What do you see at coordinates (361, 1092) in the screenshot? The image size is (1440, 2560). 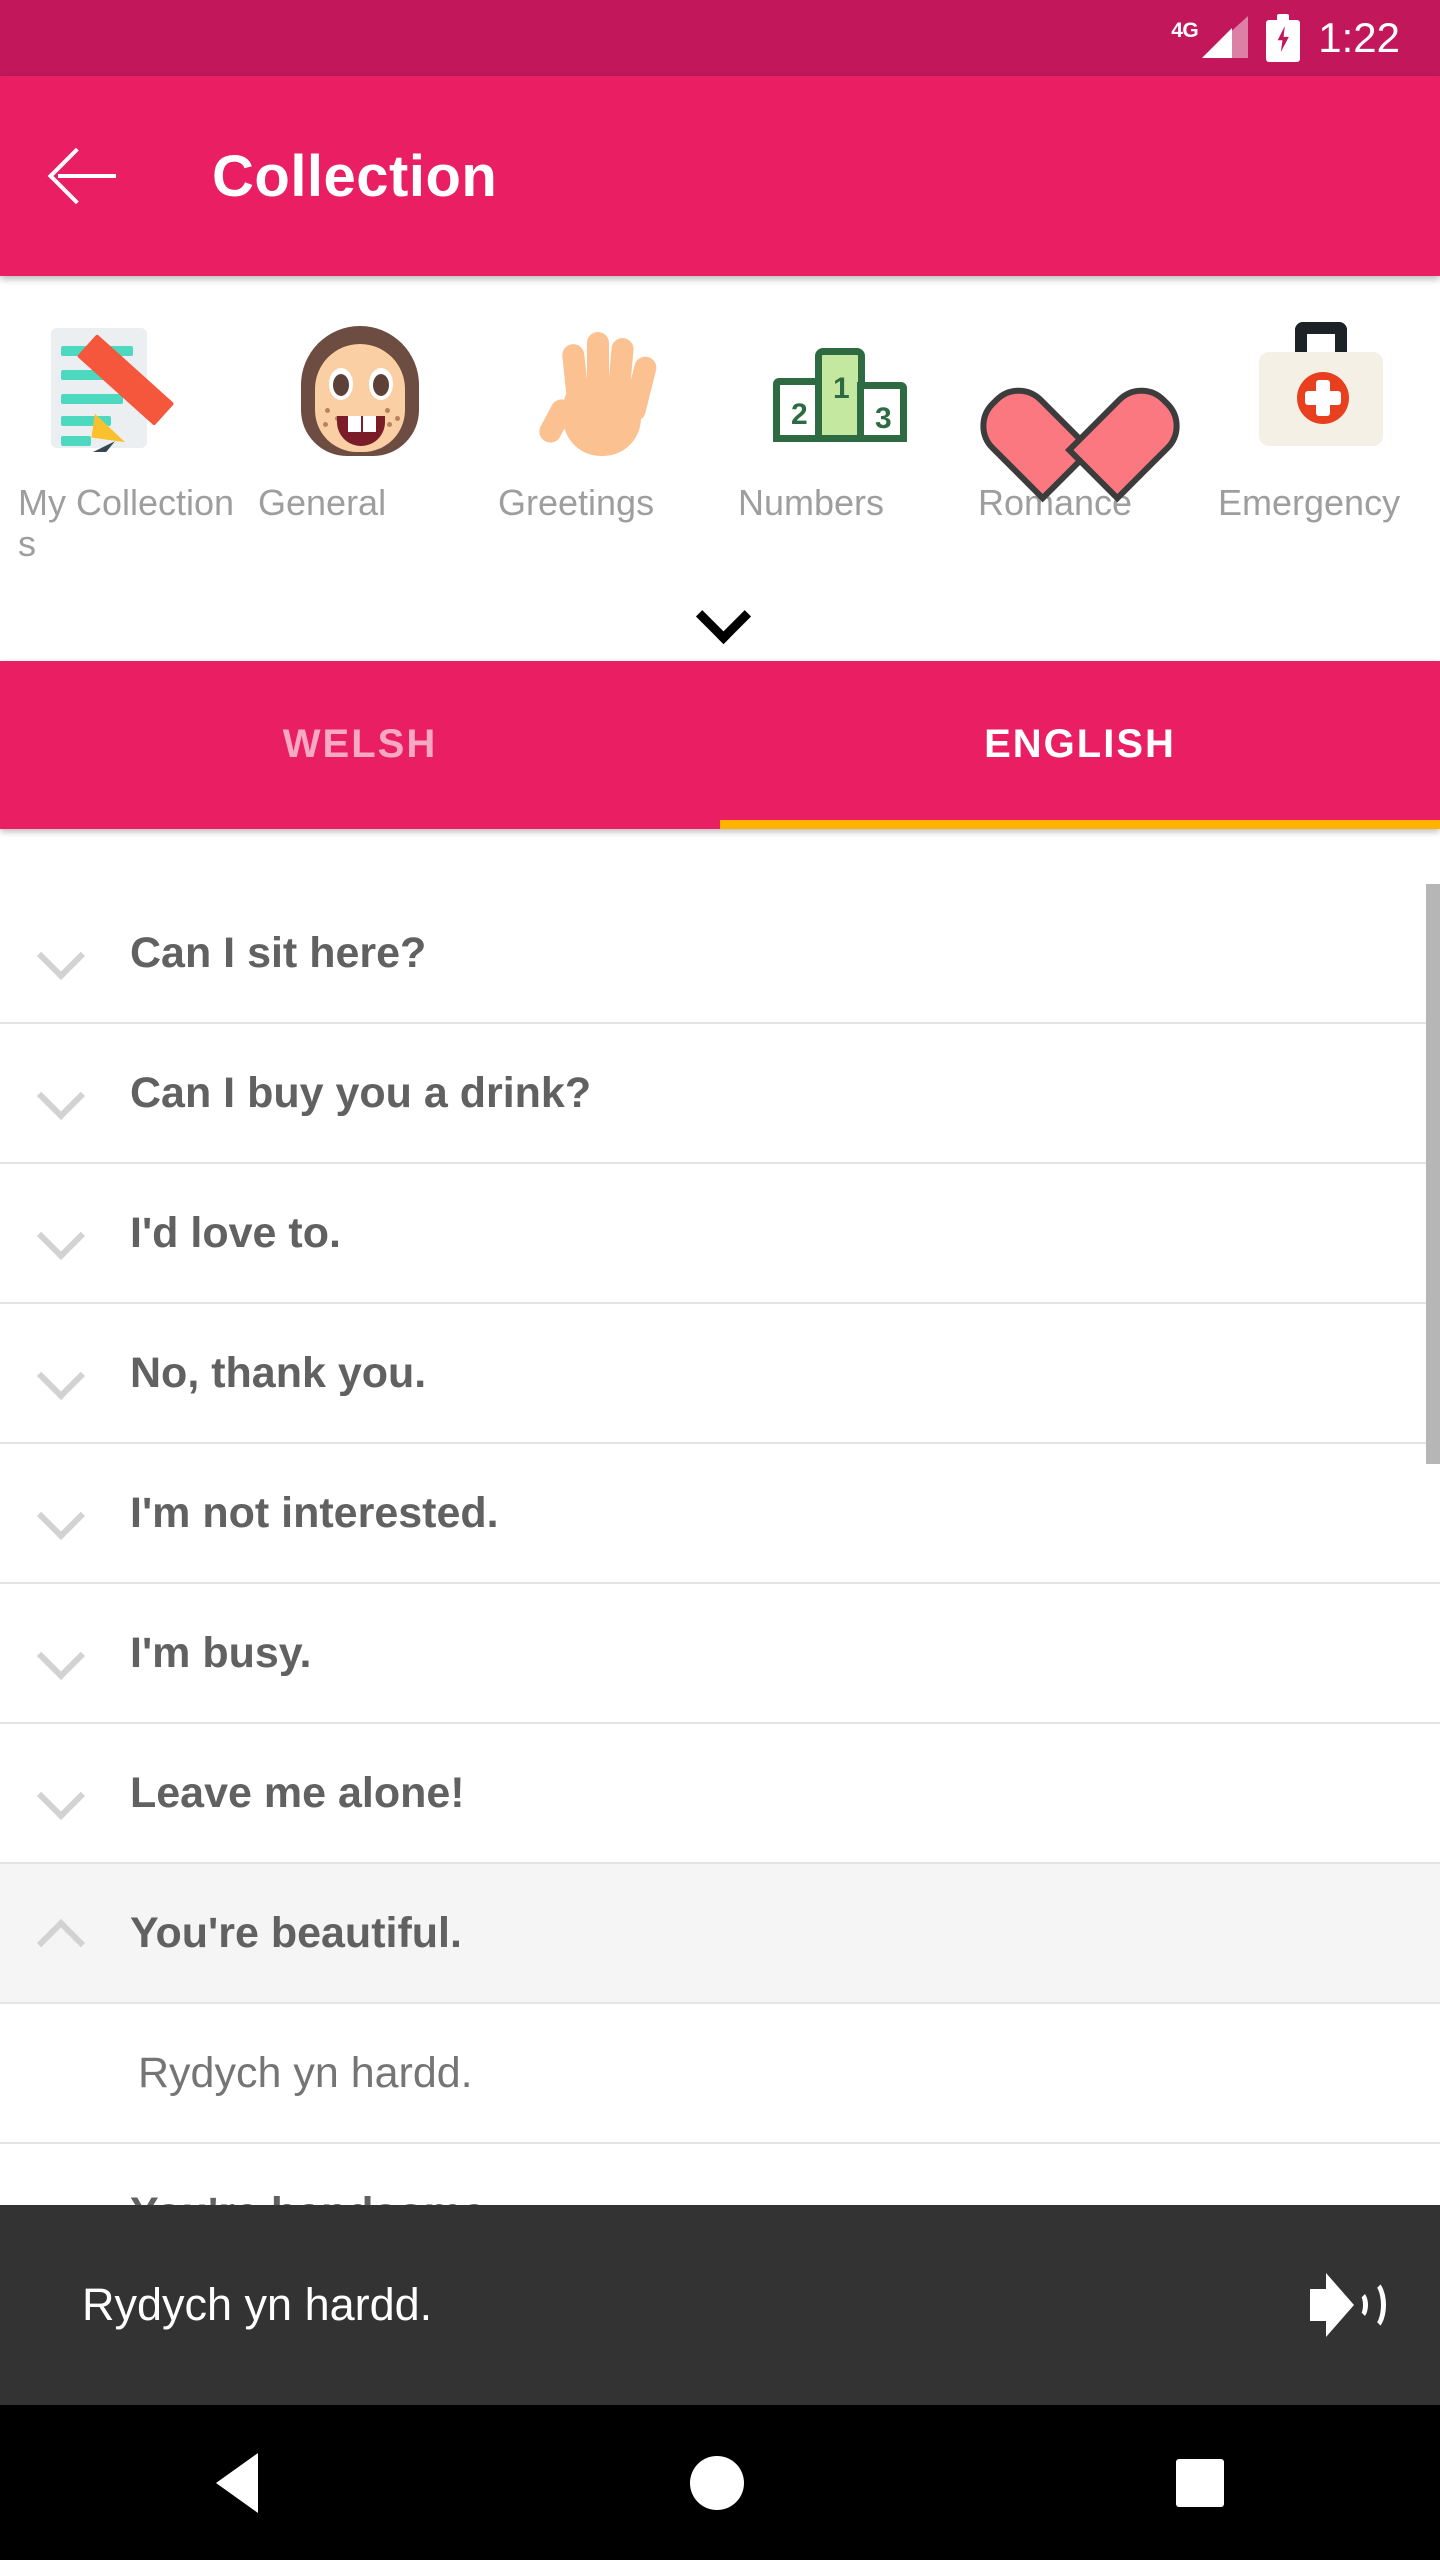 I see `phrase-text: Can I buy you a drink?` at bounding box center [361, 1092].